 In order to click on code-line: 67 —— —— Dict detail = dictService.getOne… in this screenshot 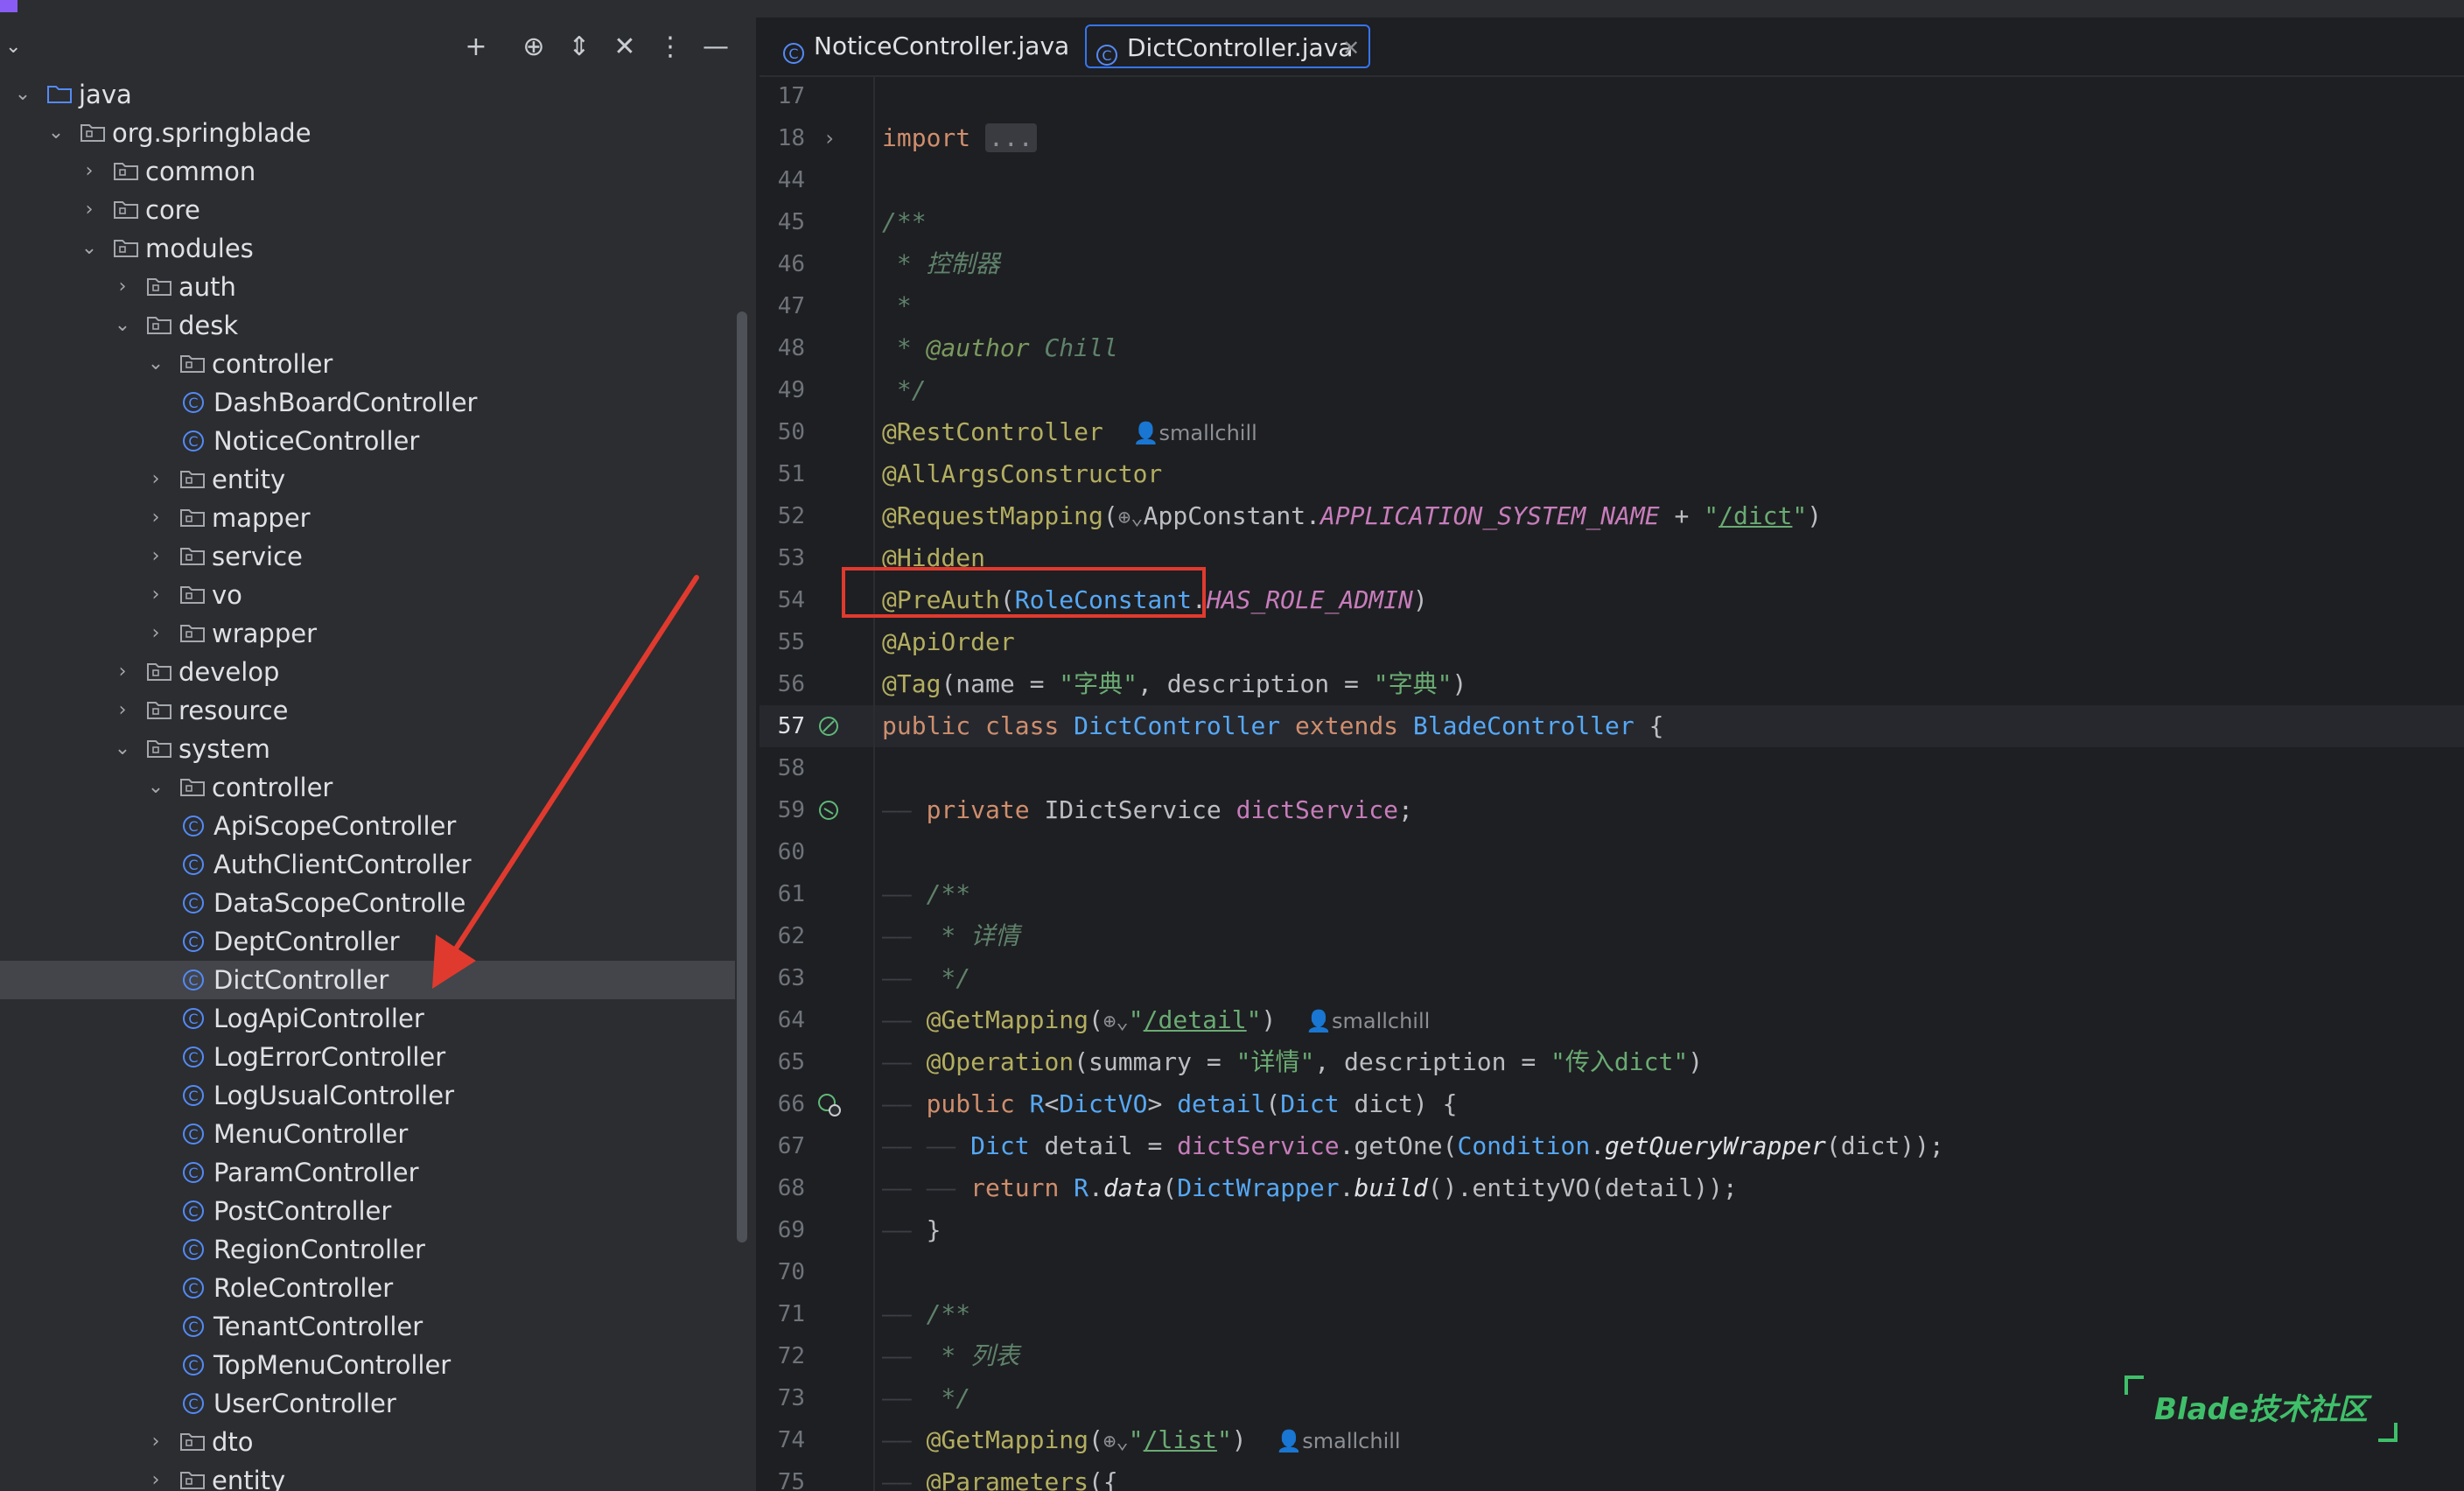, I will do `click(1612, 1146)`.